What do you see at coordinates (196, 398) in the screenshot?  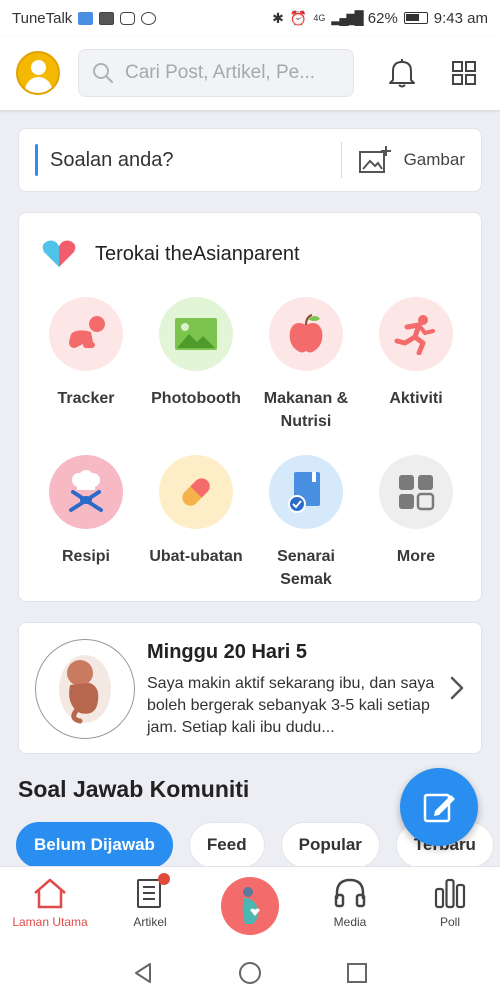 I see `explore-item-label: Photobooth` at bounding box center [196, 398].